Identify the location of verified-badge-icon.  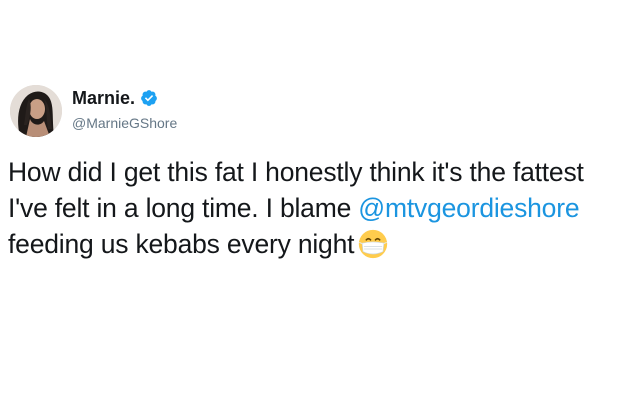
(149, 98).